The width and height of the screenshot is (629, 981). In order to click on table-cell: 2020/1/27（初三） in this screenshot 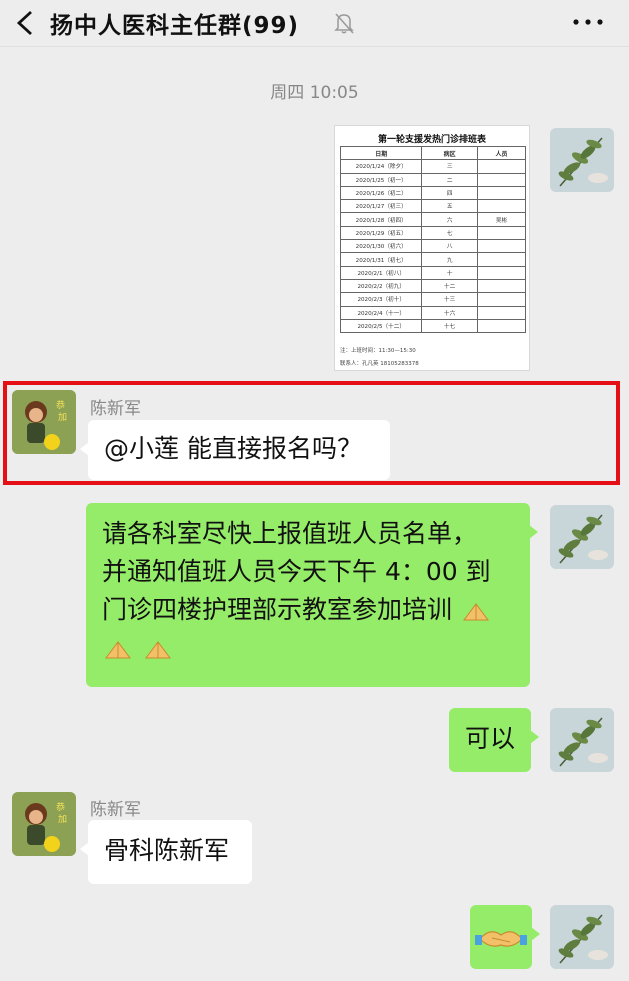, I will do `click(381, 206)`.